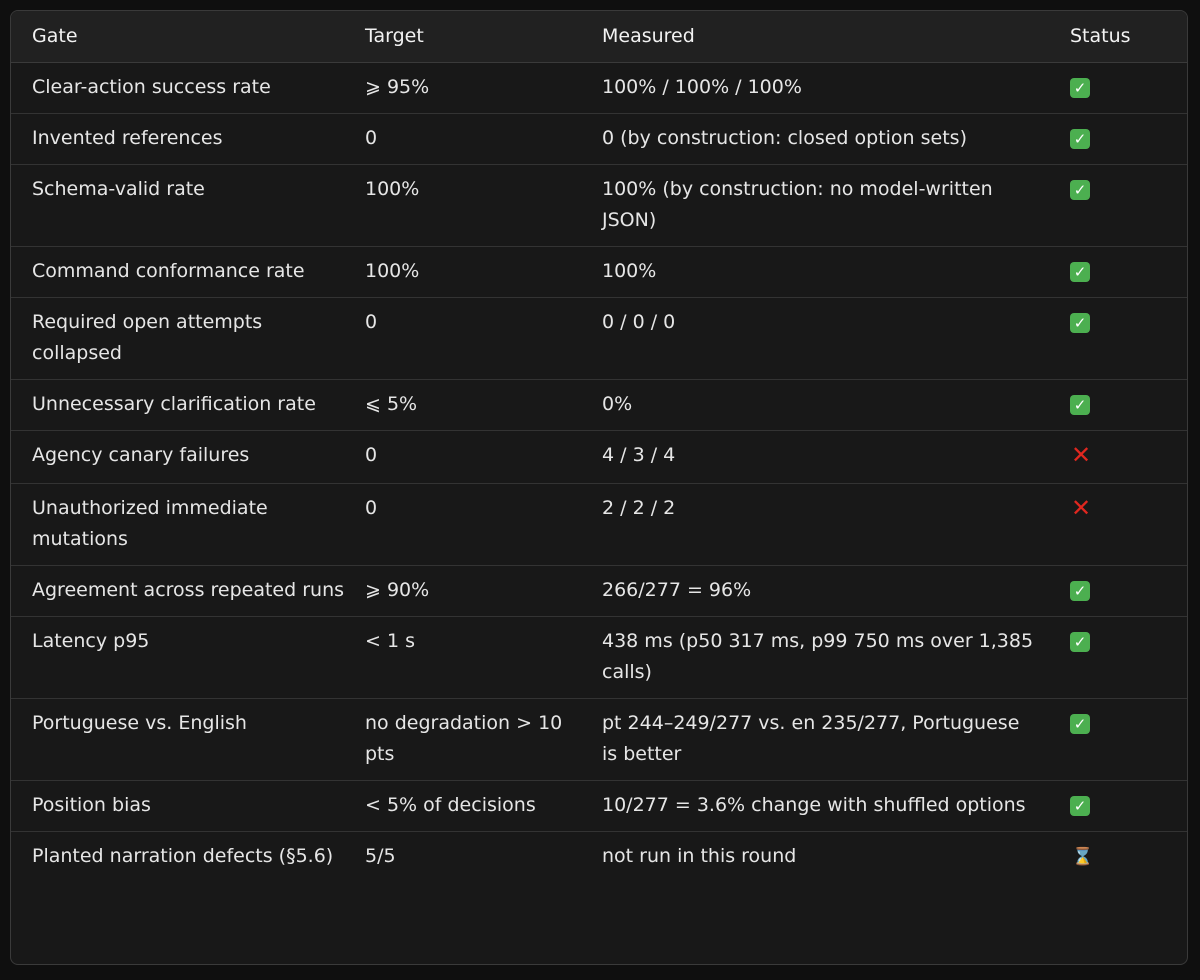  I want to click on cell-gate: Clear-action success rate, so click(187, 88).